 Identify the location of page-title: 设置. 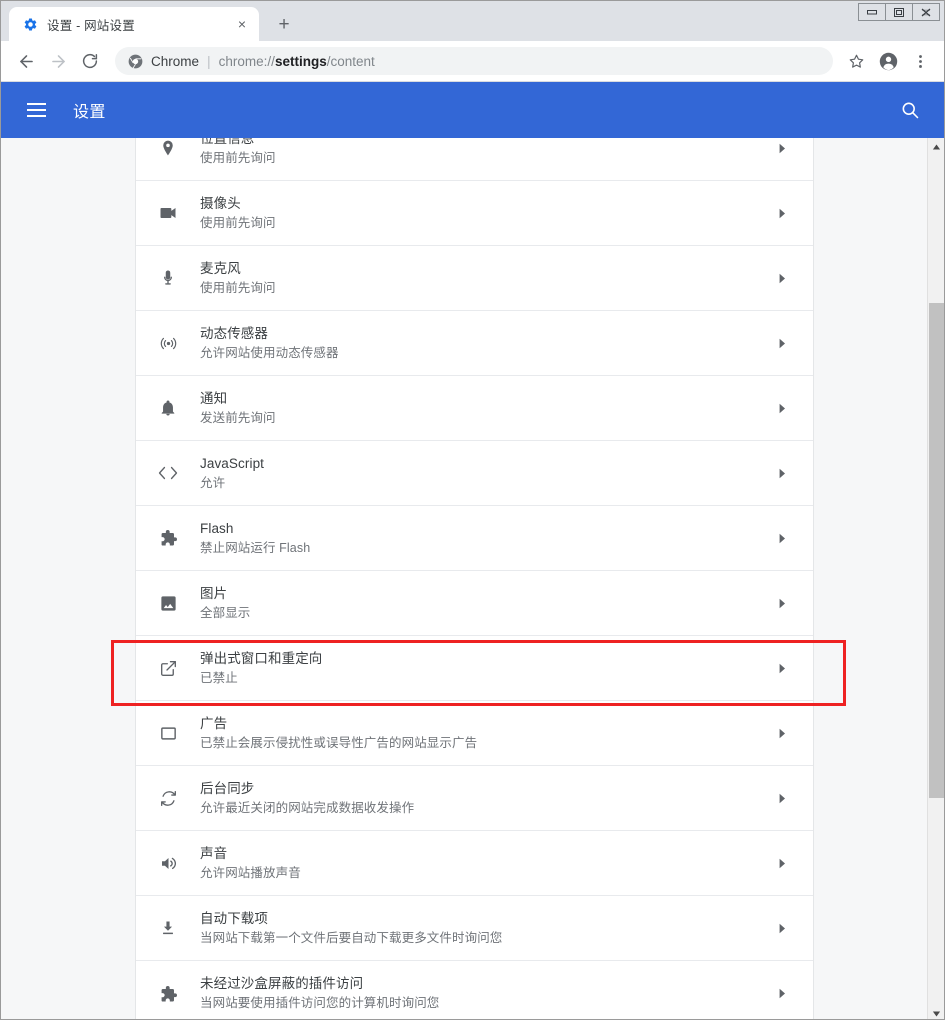
(89, 112).